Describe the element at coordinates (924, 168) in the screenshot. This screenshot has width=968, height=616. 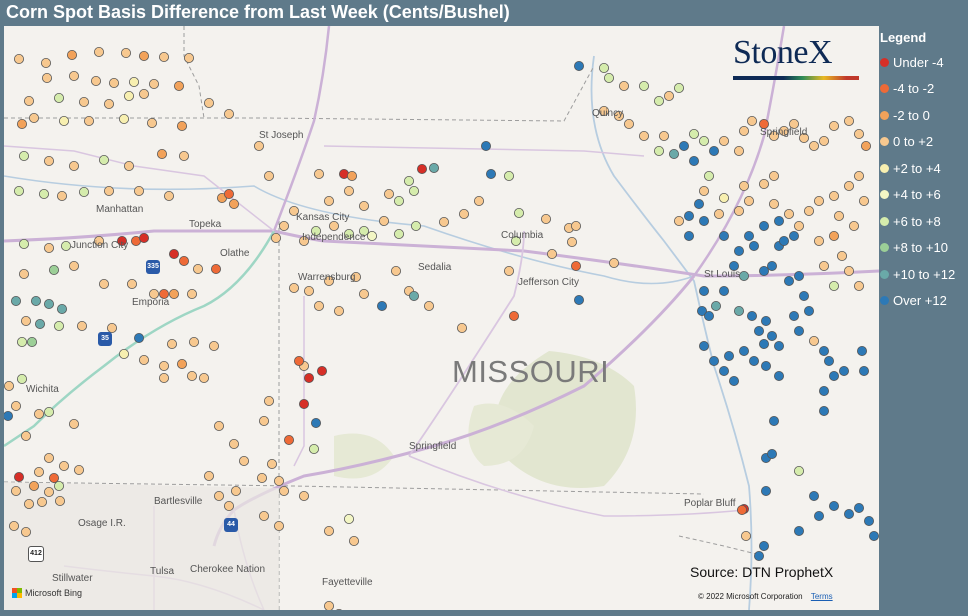
I see `legend-item: +2 to +4` at that location.